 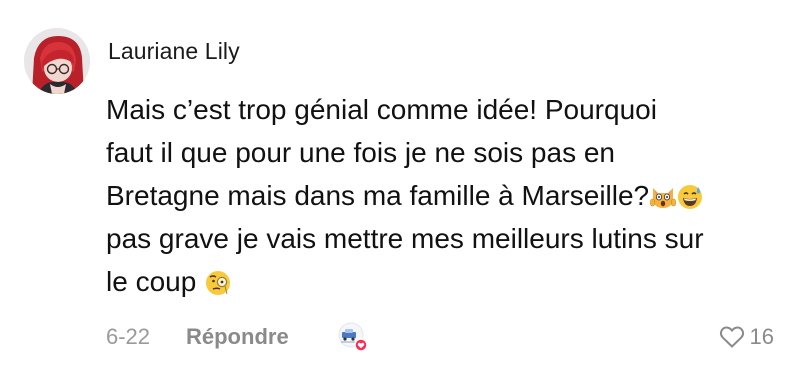 I want to click on like-count: 16, so click(x=761, y=336).